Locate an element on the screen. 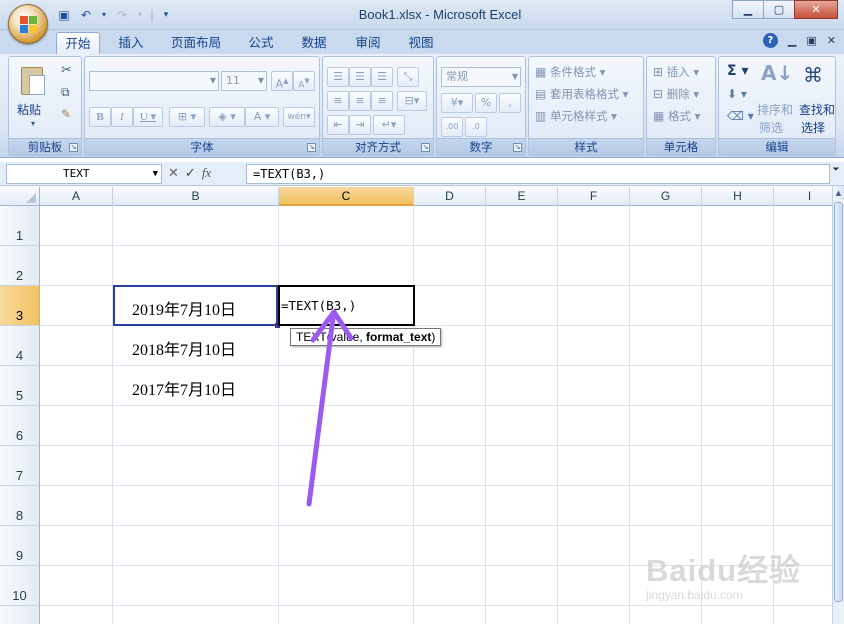 Image resolution: width=844 pixels, height=624 pixels. scroll-thumb is located at coordinates (838, 402).